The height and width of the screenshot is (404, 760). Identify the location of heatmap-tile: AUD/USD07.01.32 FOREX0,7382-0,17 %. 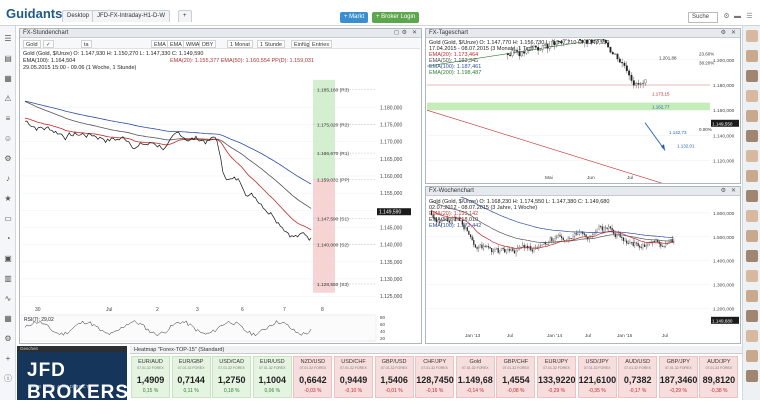
(637, 377).